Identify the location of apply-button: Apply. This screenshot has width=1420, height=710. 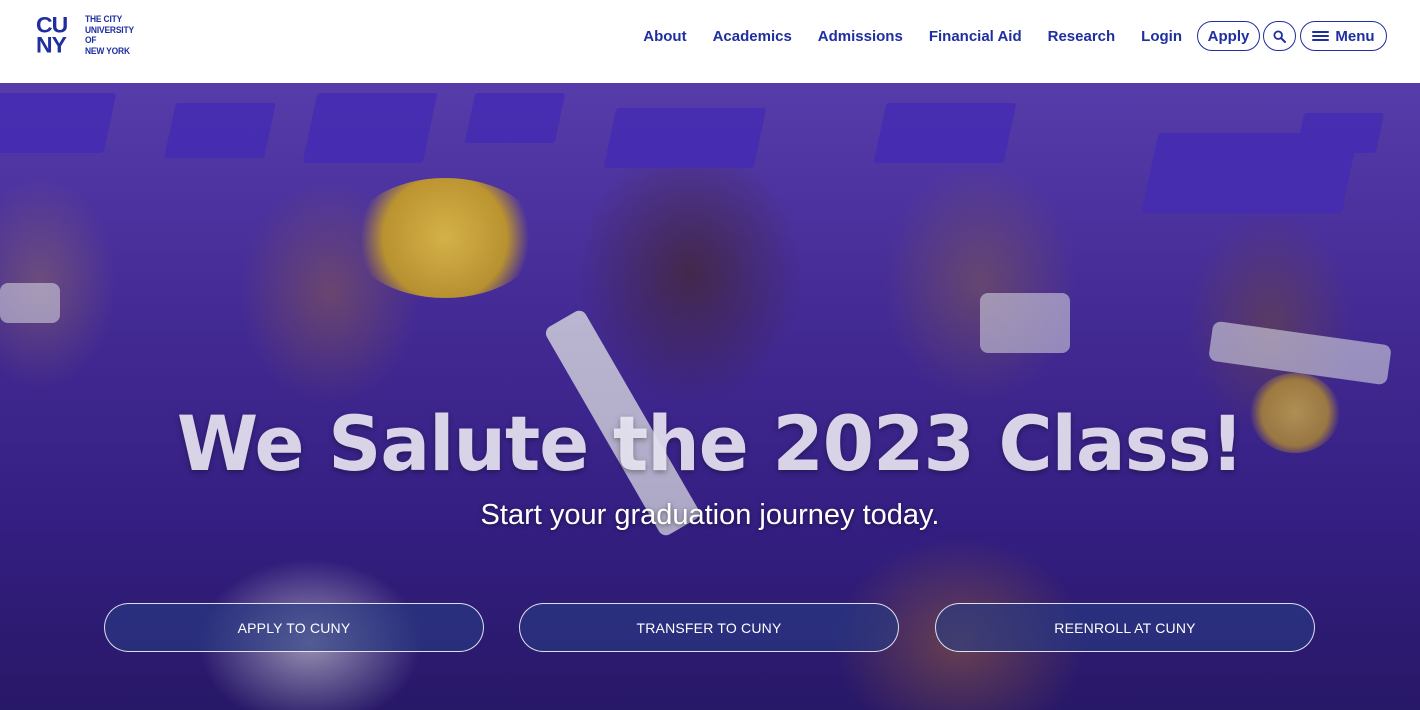
(1228, 36).